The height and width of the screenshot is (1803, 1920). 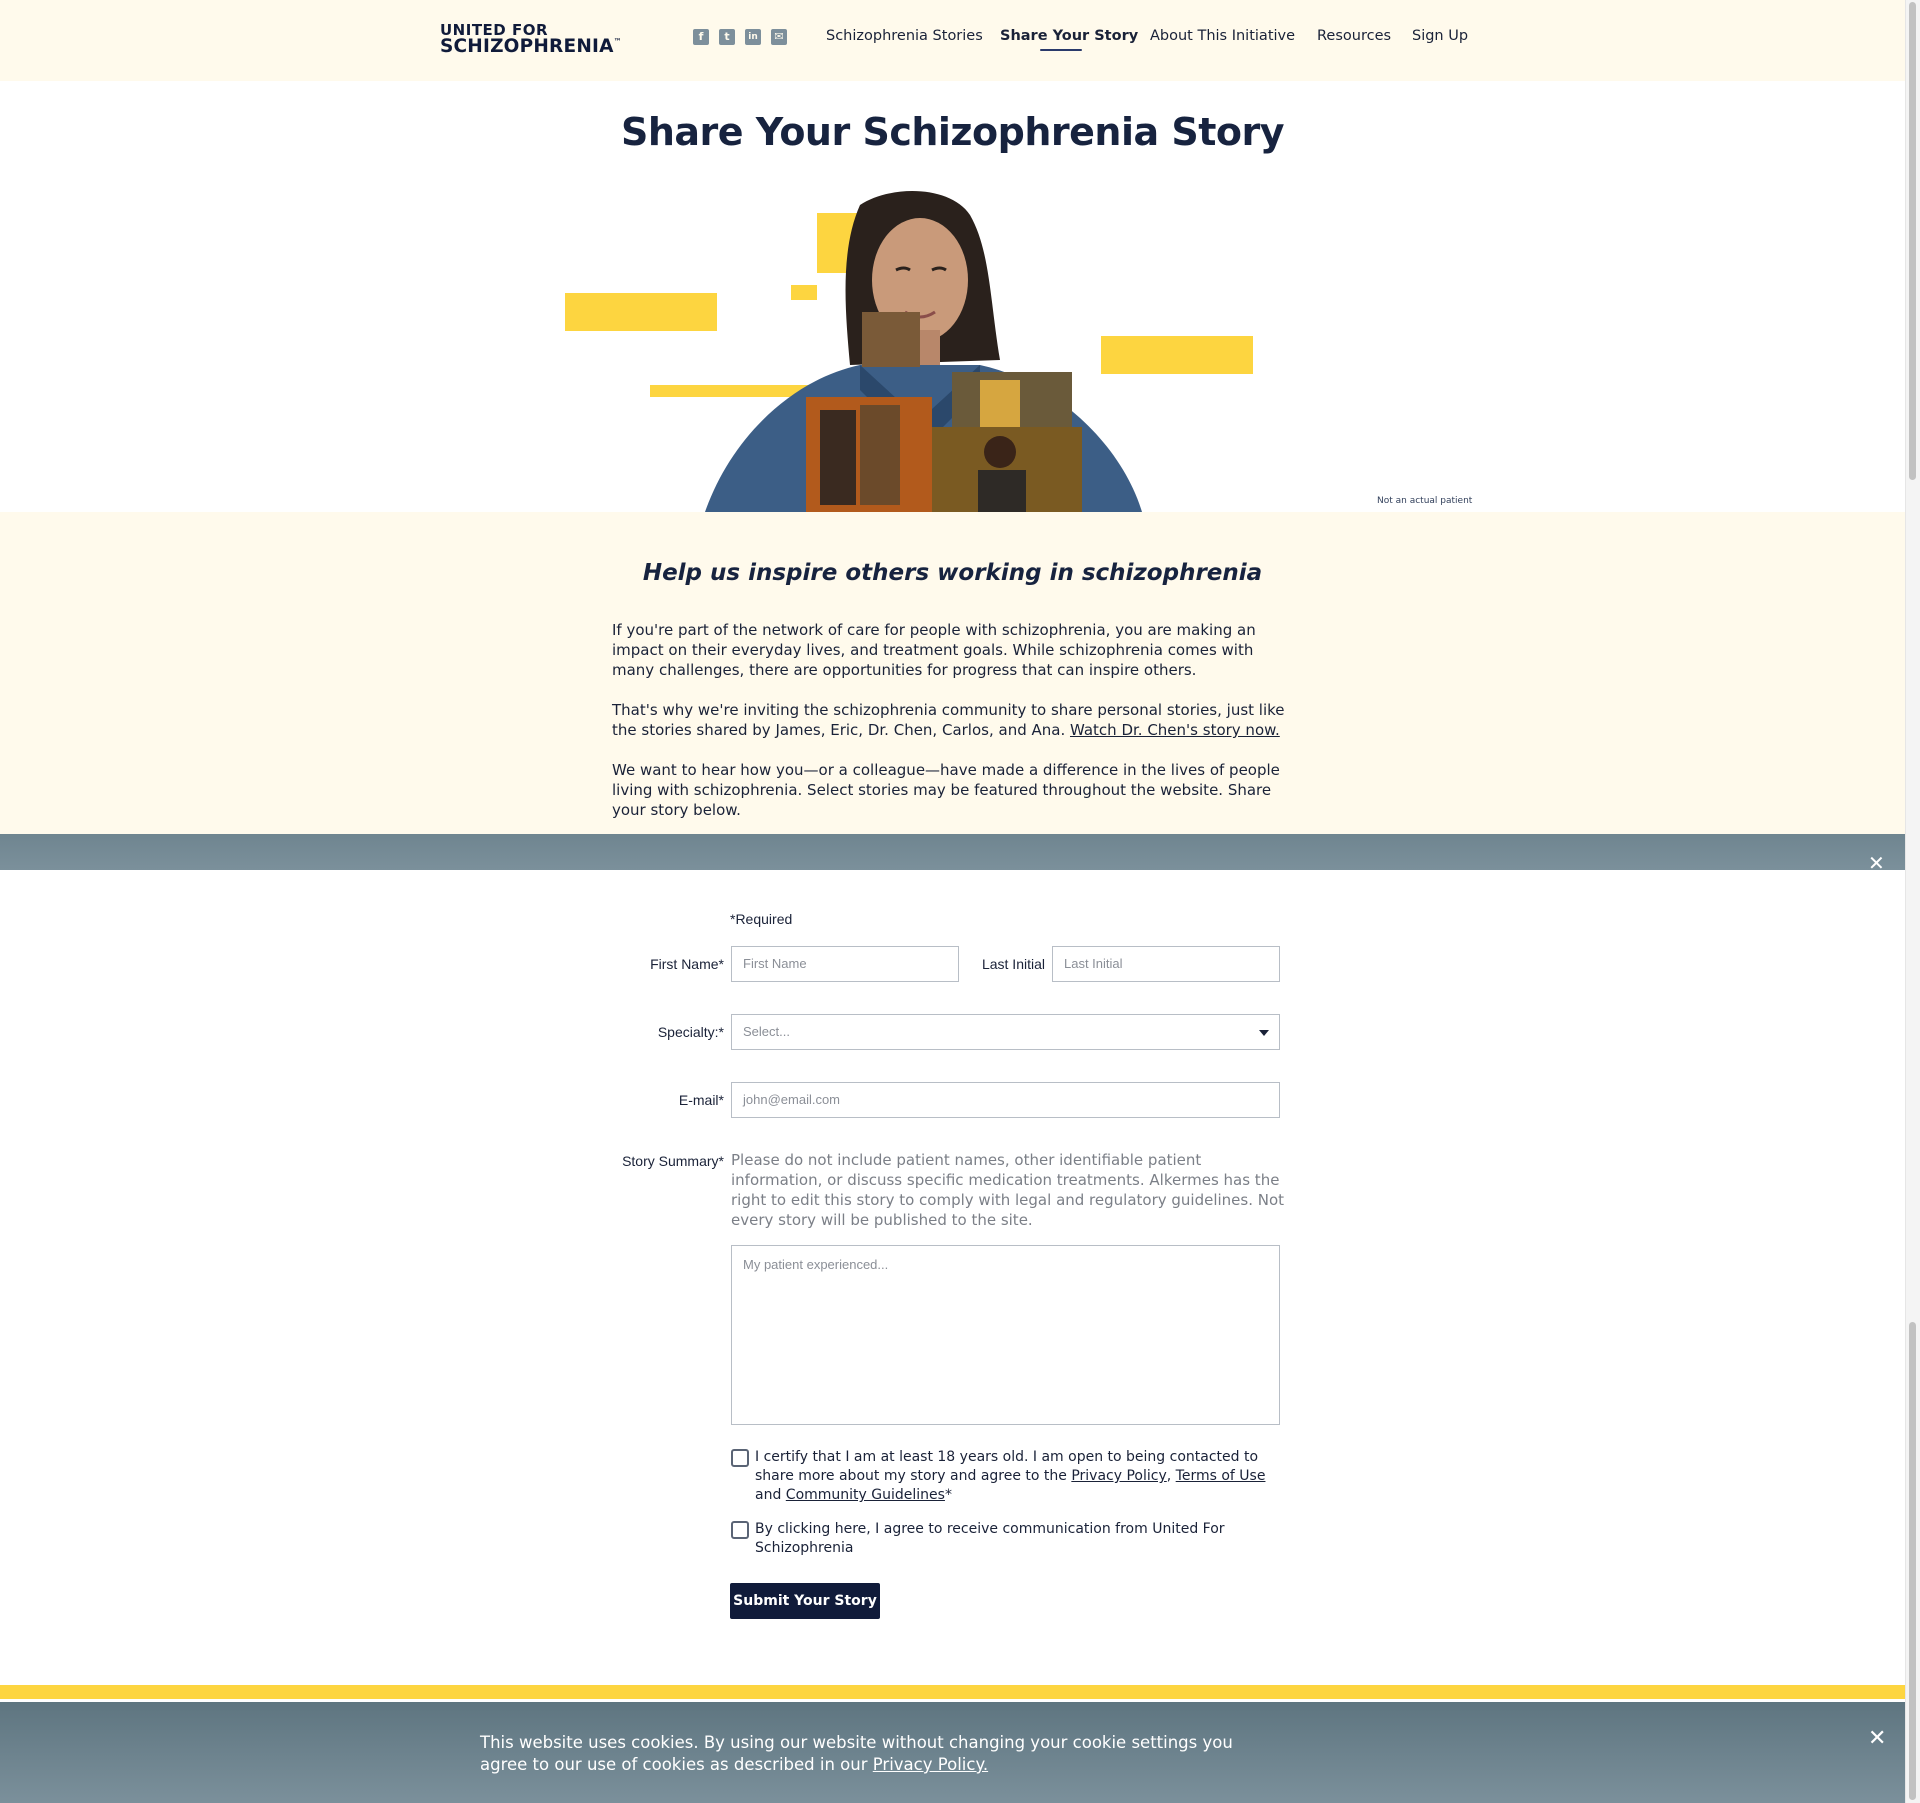 What do you see at coordinates (952, 852) in the screenshot?
I see `overlay-band` at bounding box center [952, 852].